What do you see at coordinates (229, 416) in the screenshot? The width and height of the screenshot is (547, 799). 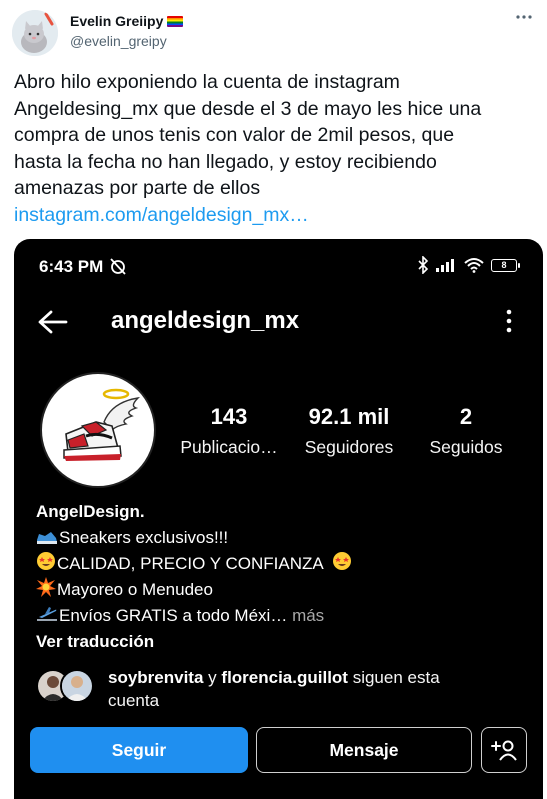 I see `posts-count: 143` at bounding box center [229, 416].